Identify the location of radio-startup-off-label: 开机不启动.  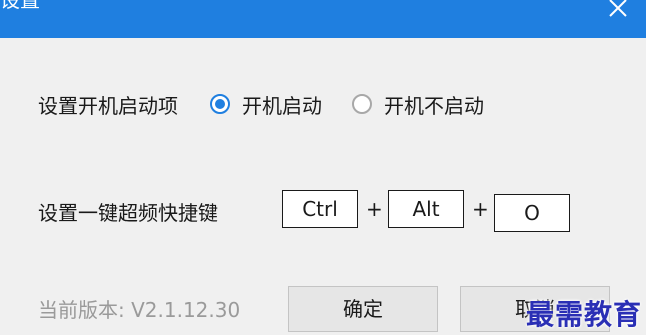
(434, 104).